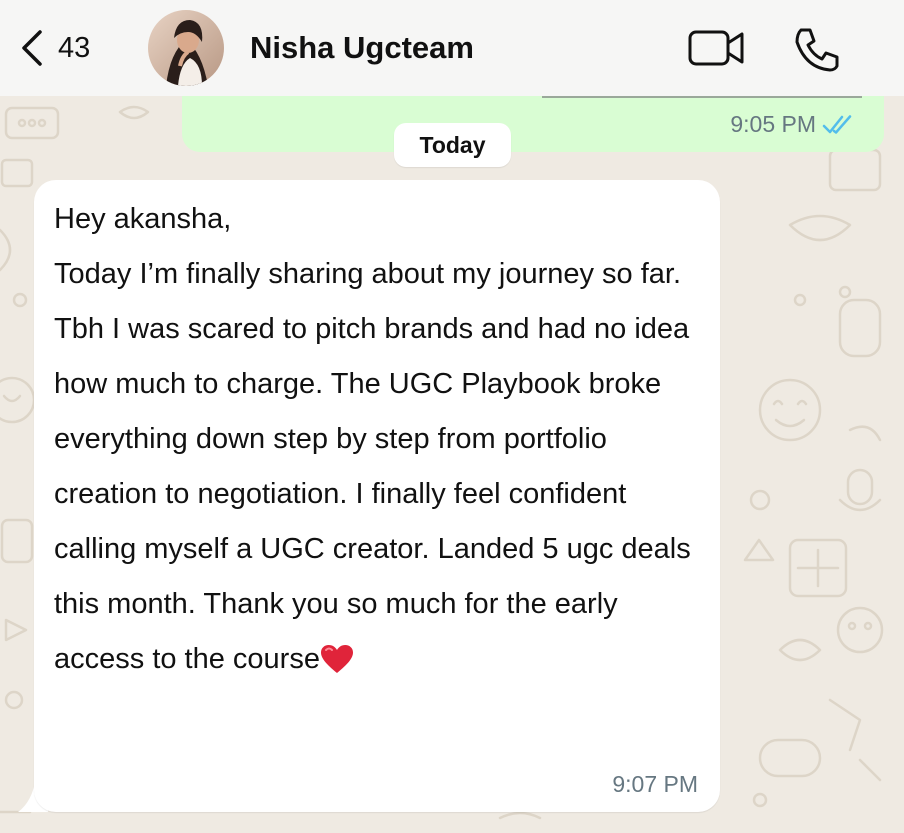  I want to click on date-separator: Today, so click(452, 145).